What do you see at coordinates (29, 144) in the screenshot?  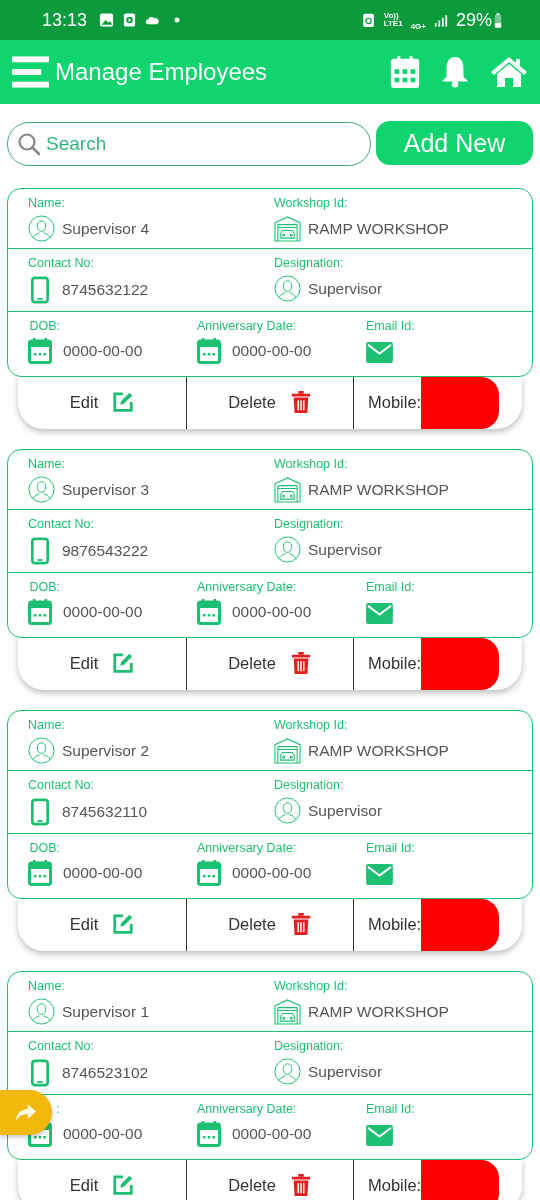 I see `search-icon` at bounding box center [29, 144].